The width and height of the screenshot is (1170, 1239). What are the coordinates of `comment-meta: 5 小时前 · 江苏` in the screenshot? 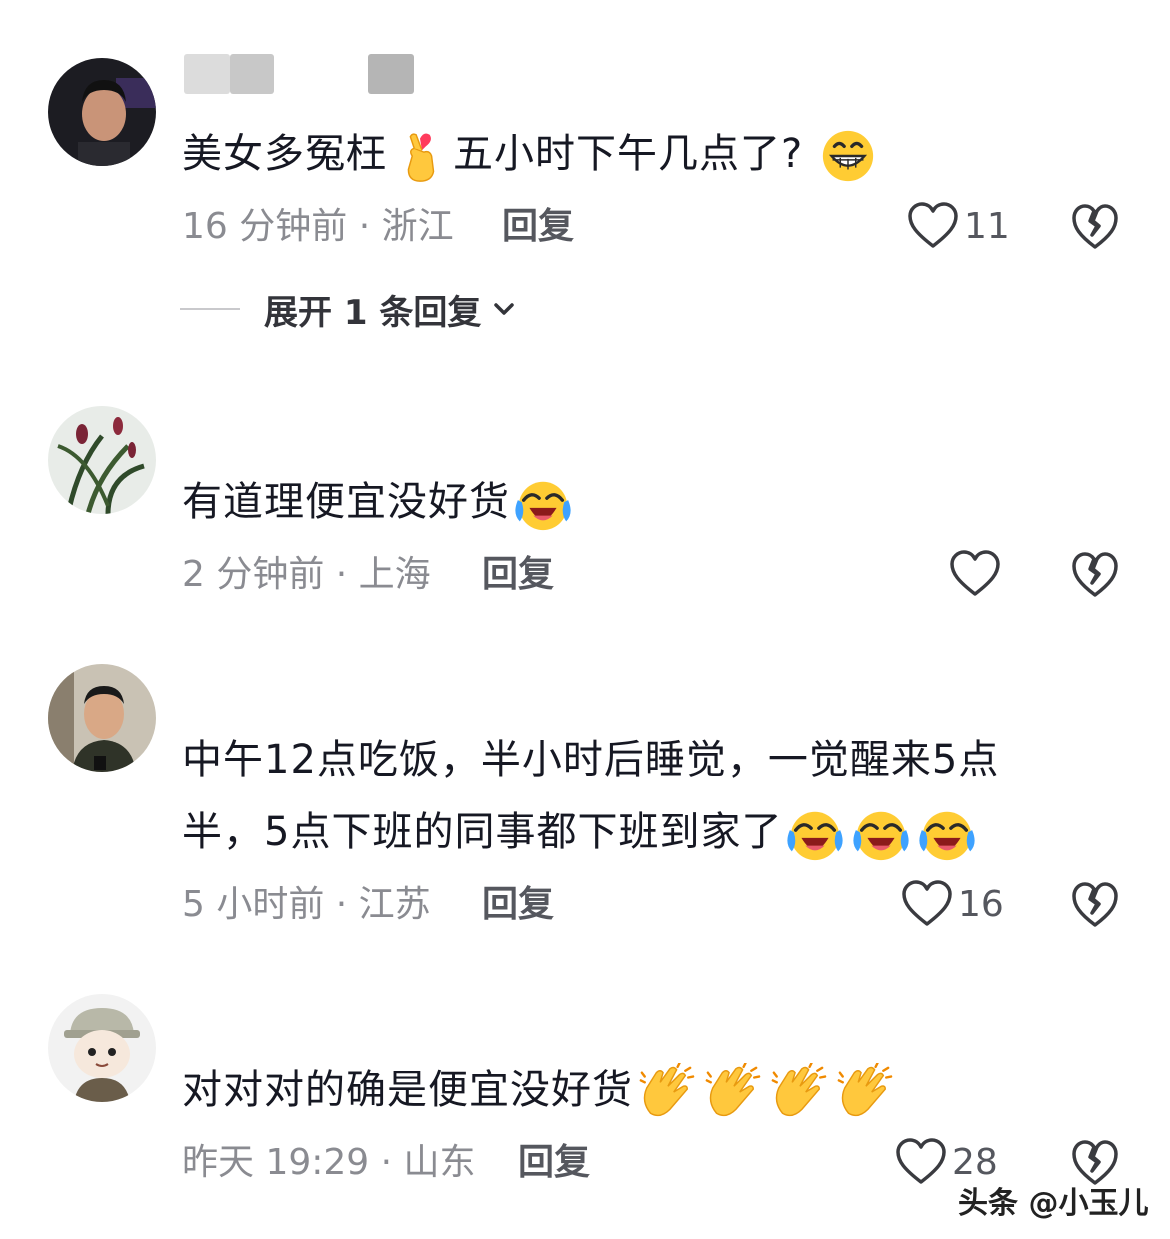 It's located at (306, 905).